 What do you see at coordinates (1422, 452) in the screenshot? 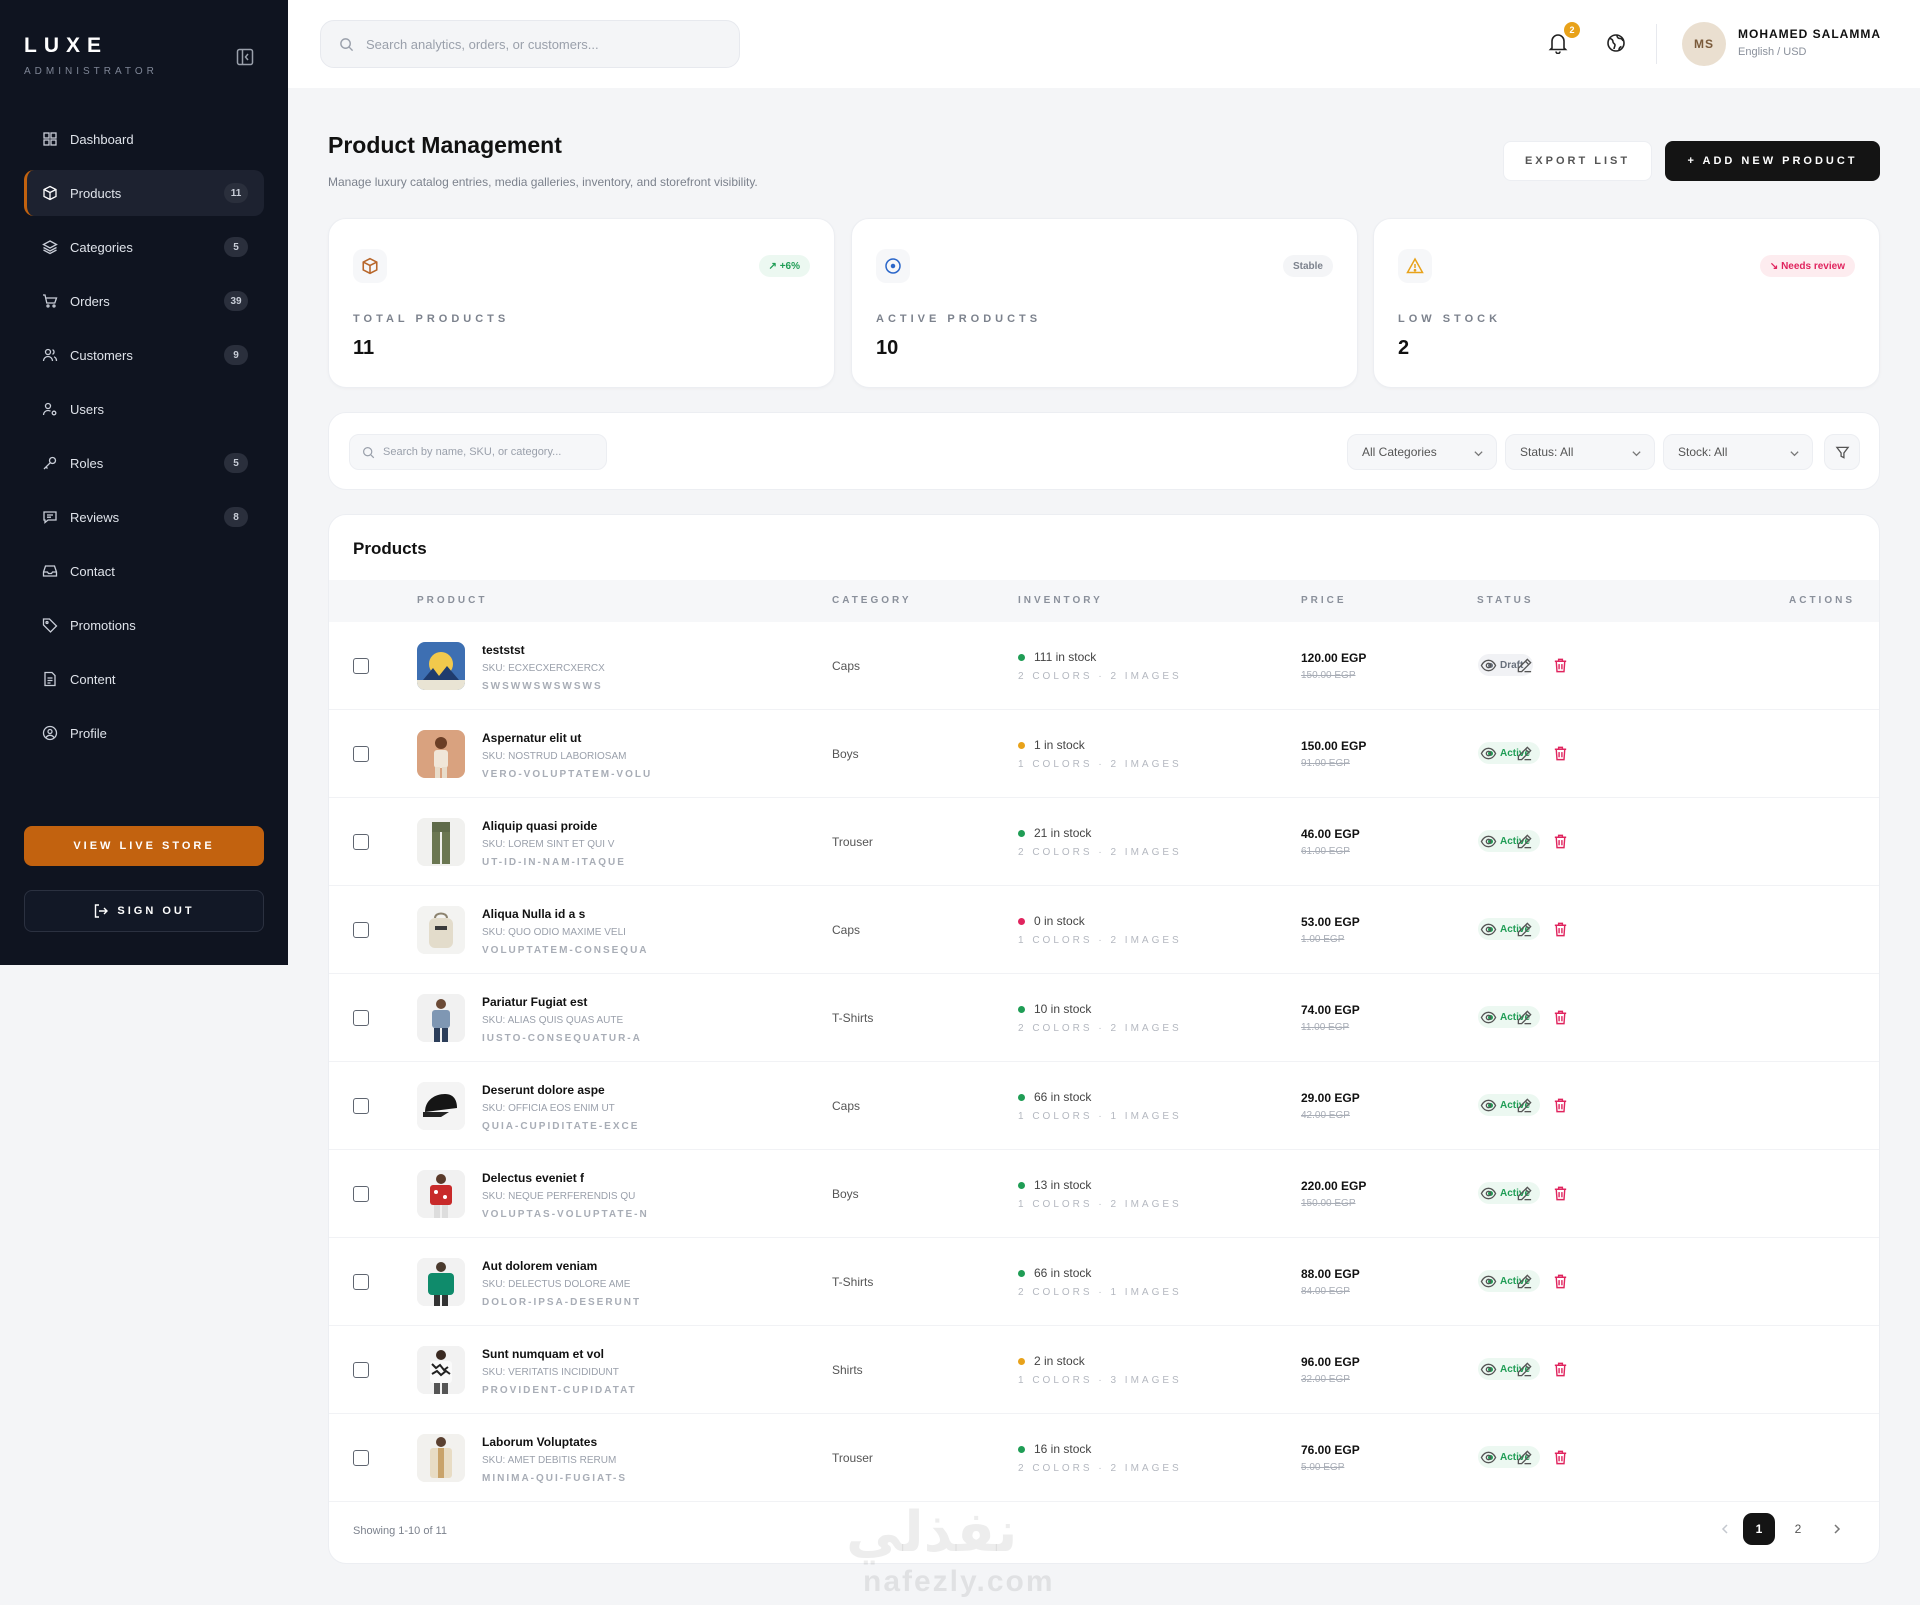
I see `category-select: All Categories` at bounding box center [1422, 452].